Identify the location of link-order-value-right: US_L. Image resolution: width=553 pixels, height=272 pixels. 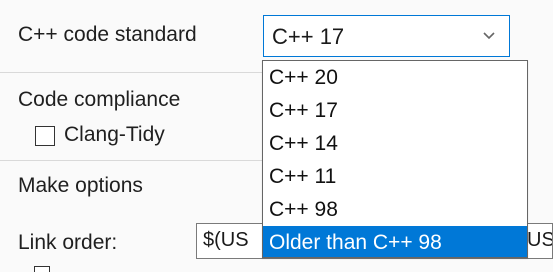
(540, 240).